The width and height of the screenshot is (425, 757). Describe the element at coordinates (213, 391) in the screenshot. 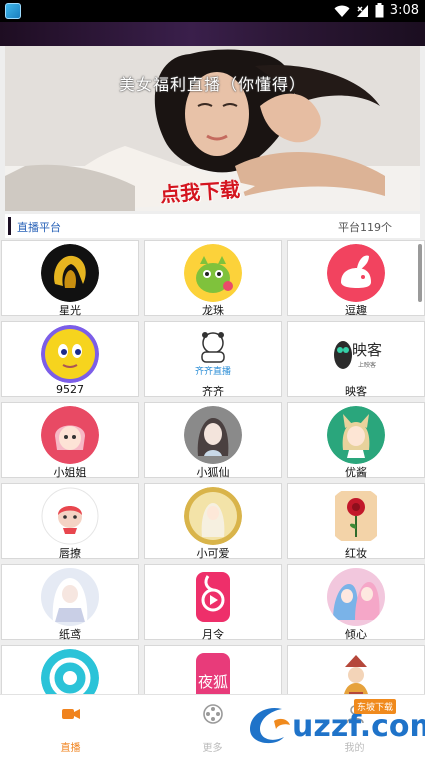

I see `platform-label: 齐齐` at that location.